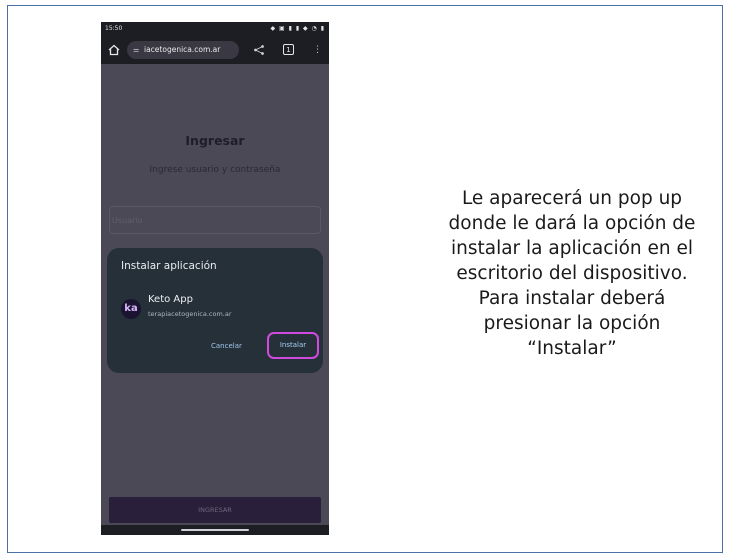 The width and height of the screenshot is (731, 556). I want to click on login-subtitle: Ingrese usuario y contraseña, so click(215, 170).